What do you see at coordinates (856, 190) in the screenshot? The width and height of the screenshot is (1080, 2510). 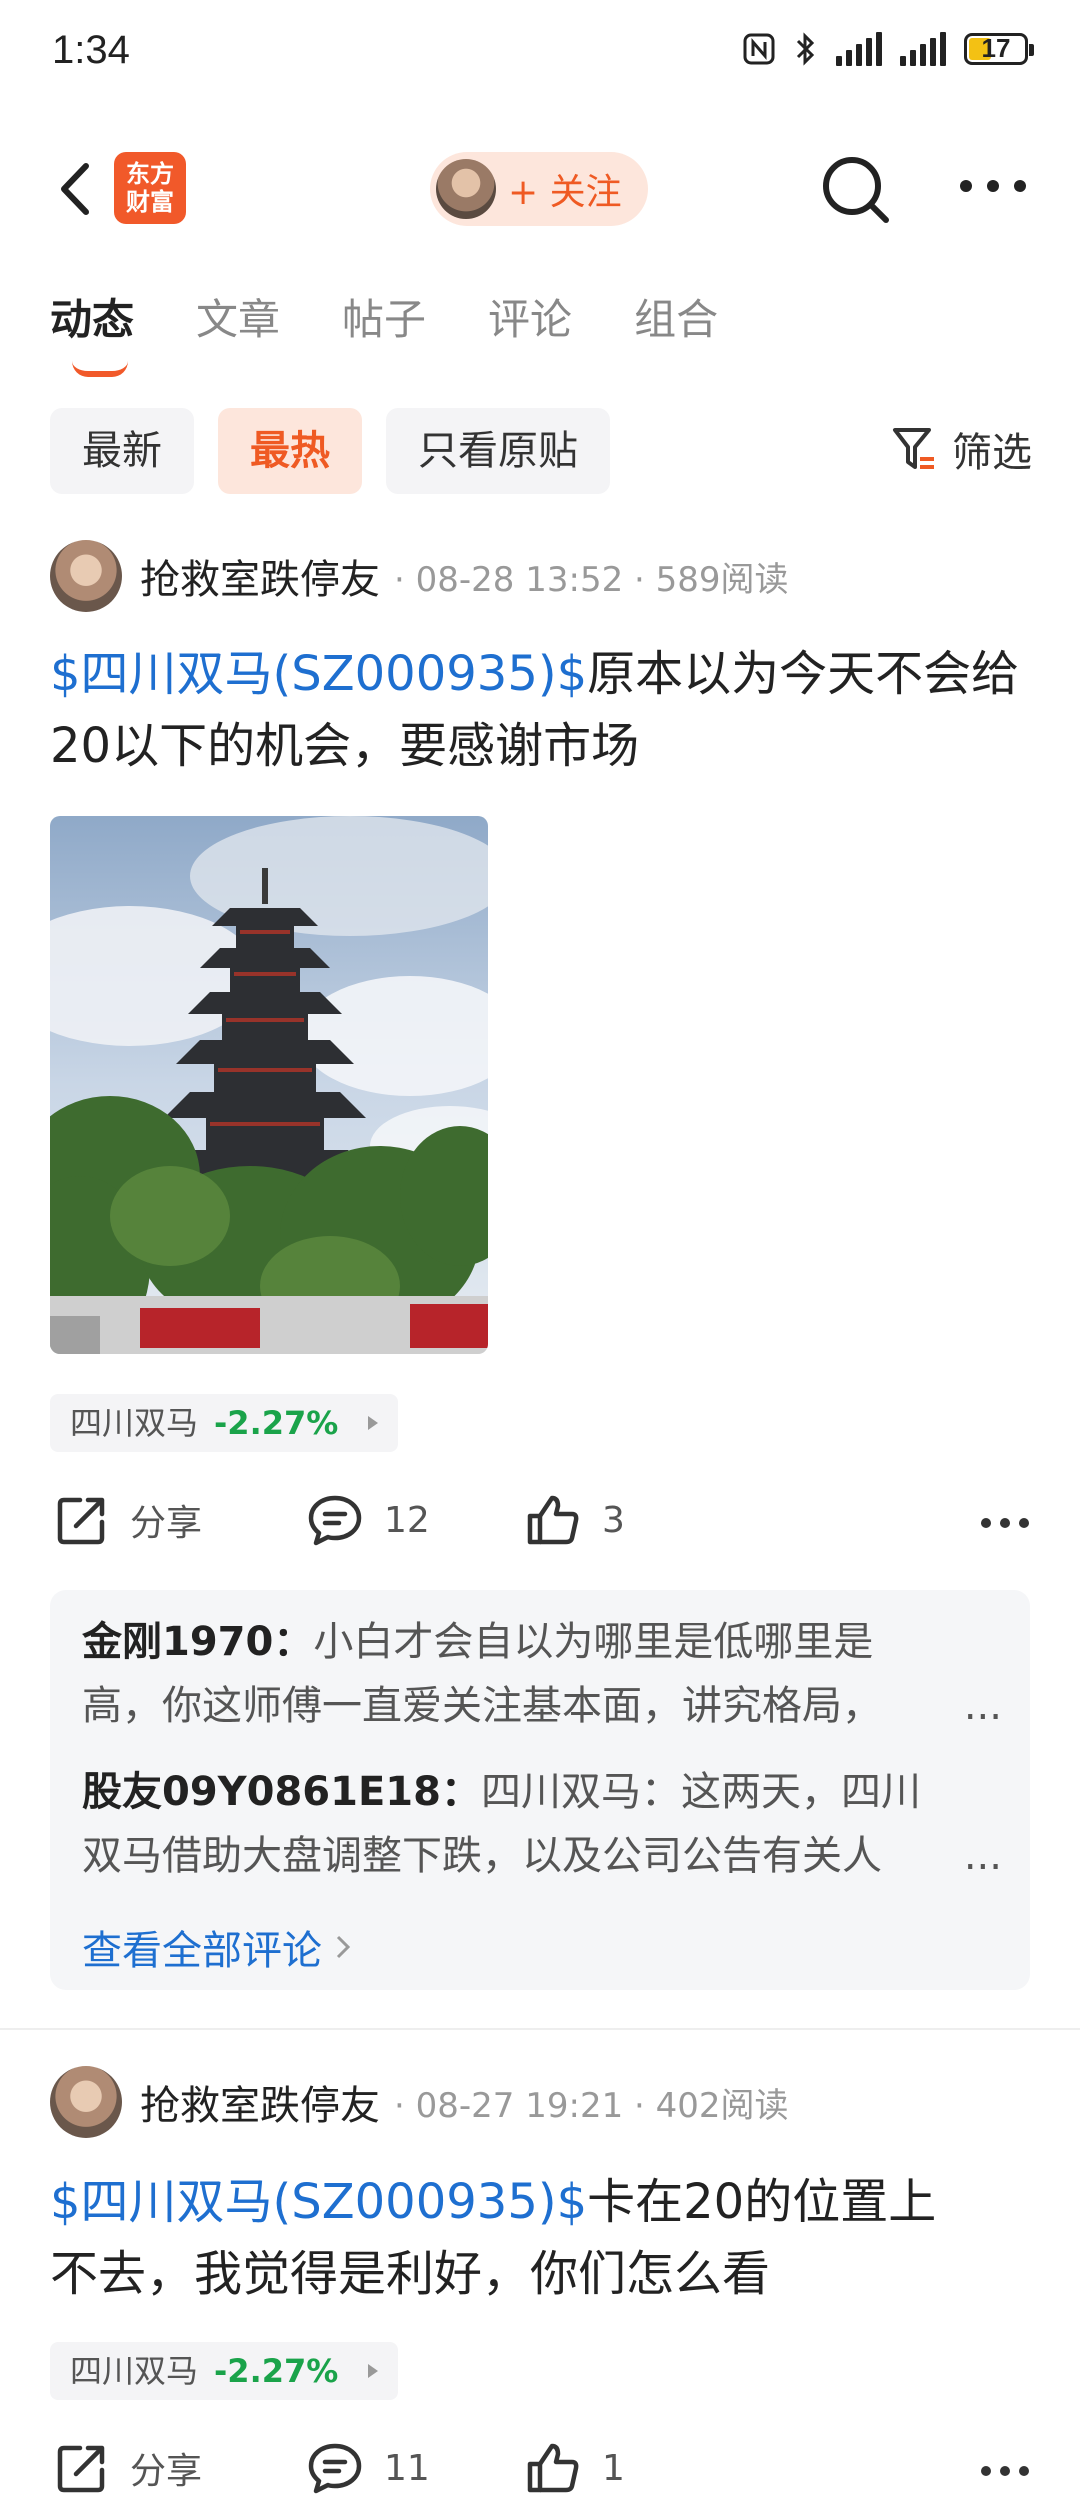 I see `search-icon` at bounding box center [856, 190].